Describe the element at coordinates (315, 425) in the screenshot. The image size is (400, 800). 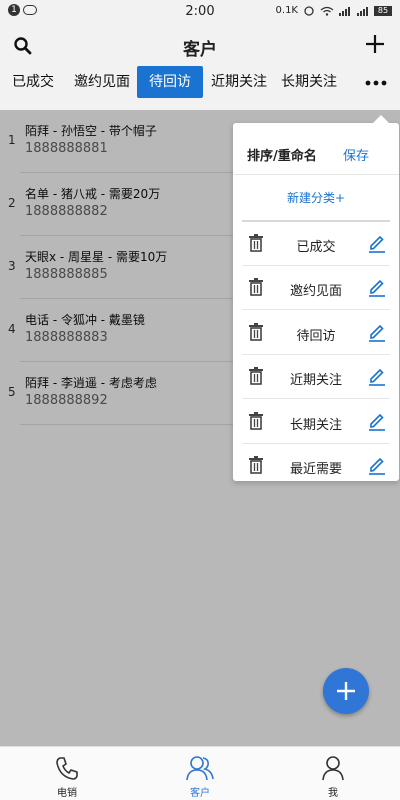
I see `category-label: 长期关注` at that location.